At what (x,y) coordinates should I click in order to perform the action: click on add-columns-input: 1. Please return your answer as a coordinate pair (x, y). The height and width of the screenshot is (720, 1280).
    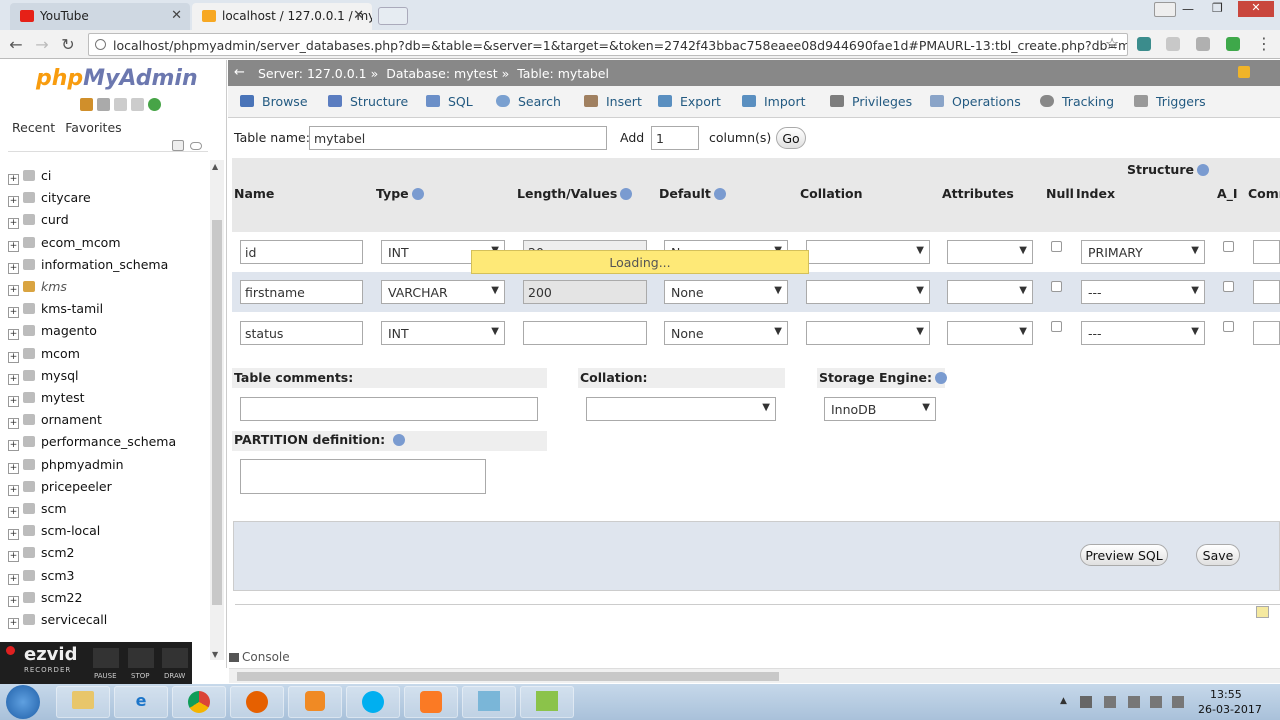
    Looking at the image, I should click on (675, 138).